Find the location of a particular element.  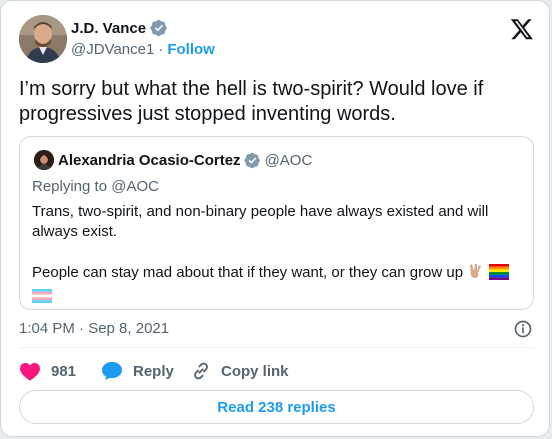

like-count: 981 is located at coordinates (64, 371).